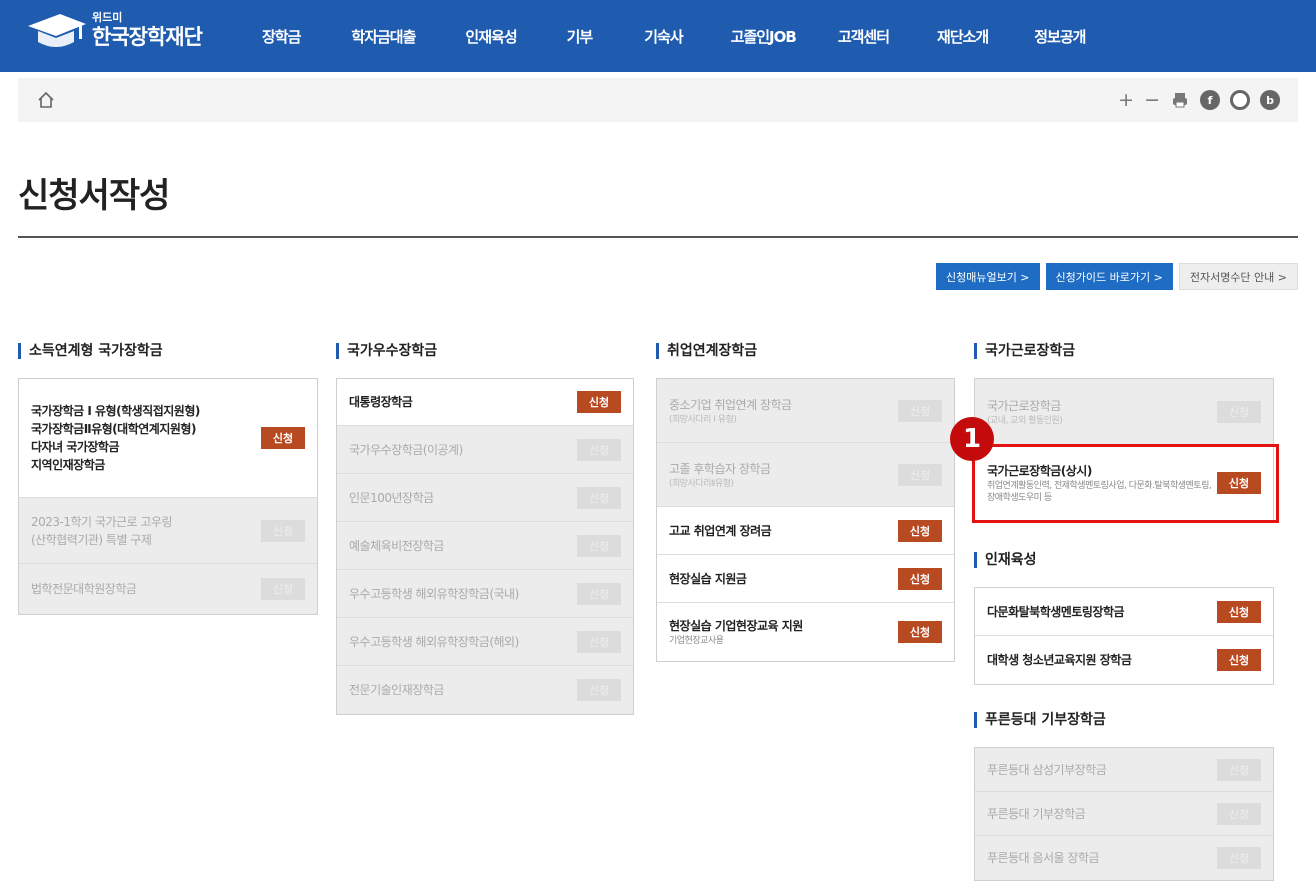 The image size is (1316, 896). I want to click on menu-scholarship: 장학금, so click(281, 36).